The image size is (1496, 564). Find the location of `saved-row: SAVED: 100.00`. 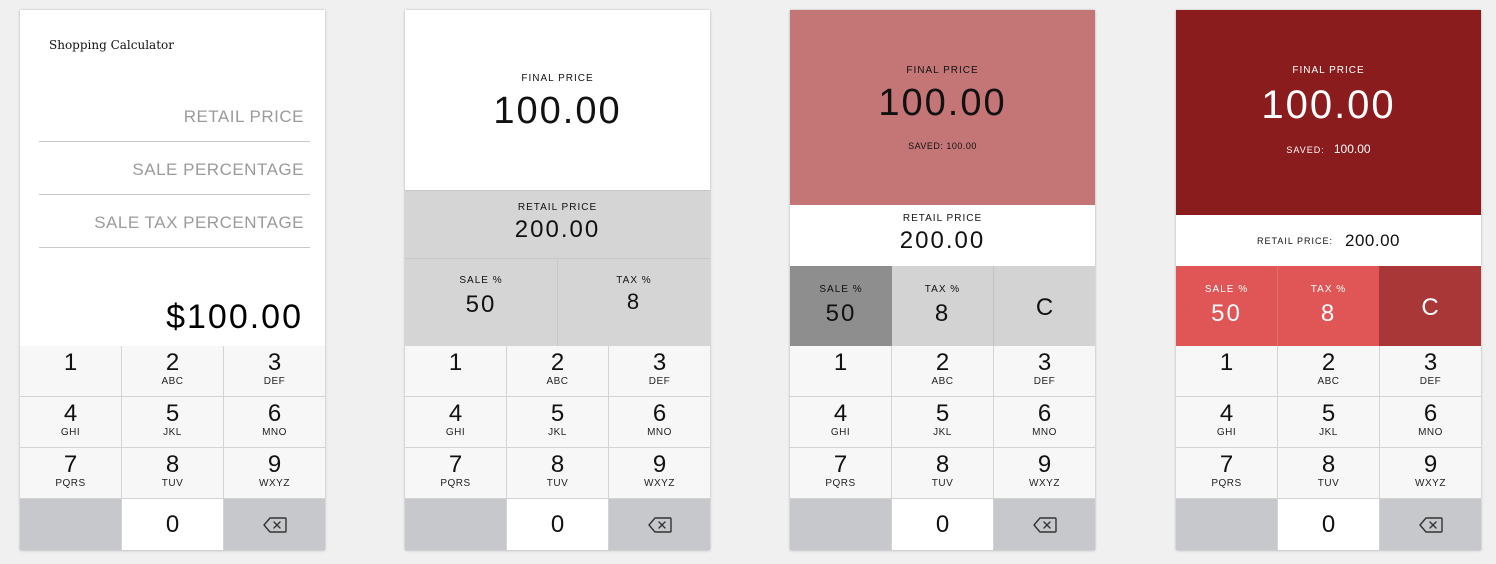

saved-row: SAVED: 100.00 is located at coordinates (1328, 147).